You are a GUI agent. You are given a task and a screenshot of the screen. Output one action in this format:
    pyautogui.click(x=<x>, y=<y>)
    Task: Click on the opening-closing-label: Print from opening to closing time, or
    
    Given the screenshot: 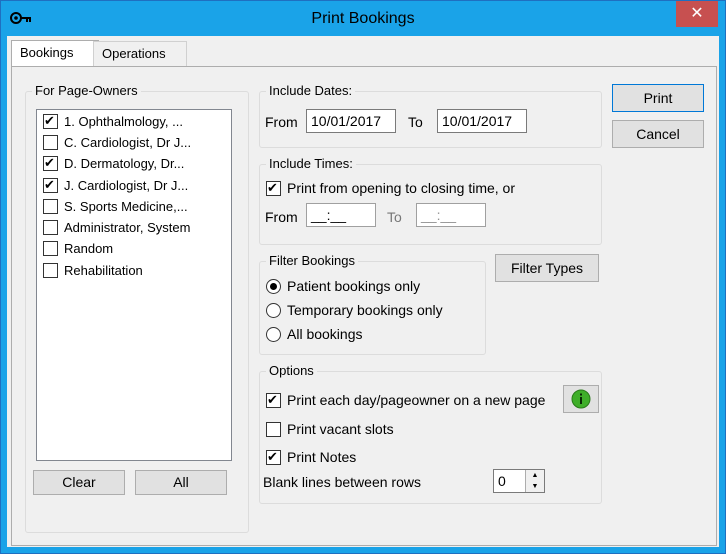 What is the action you would take?
    pyautogui.click(x=401, y=188)
    